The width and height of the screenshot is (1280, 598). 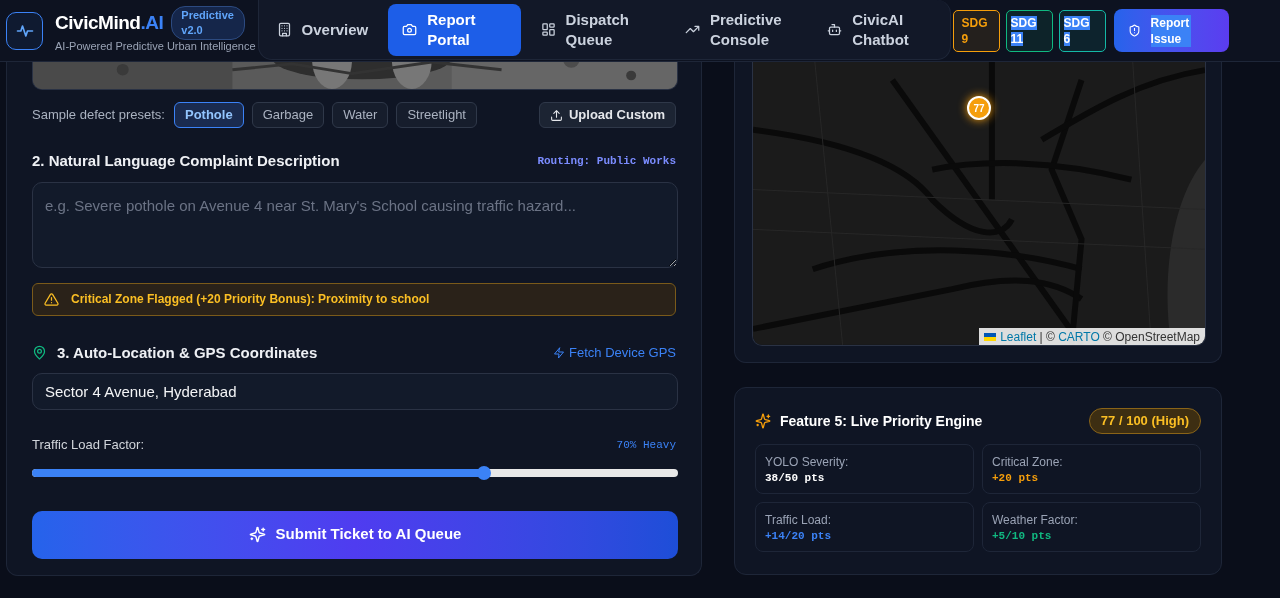 What do you see at coordinates (798, 536) in the screenshot?
I see `factor-value: +14/20 pts` at bounding box center [798, 536].